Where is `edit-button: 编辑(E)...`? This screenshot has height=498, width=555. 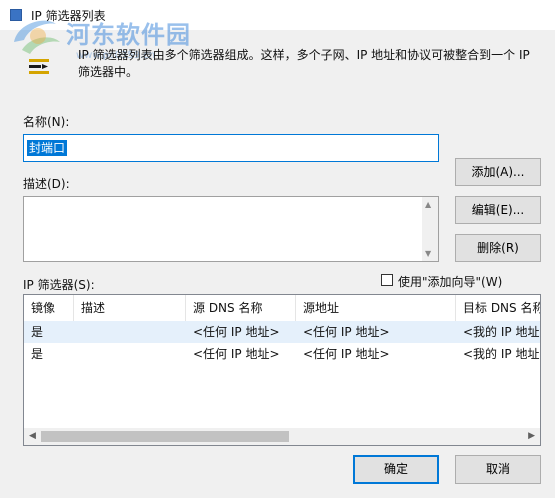 edit-button: 编辑(E)... is located at coordinates (498, 210).